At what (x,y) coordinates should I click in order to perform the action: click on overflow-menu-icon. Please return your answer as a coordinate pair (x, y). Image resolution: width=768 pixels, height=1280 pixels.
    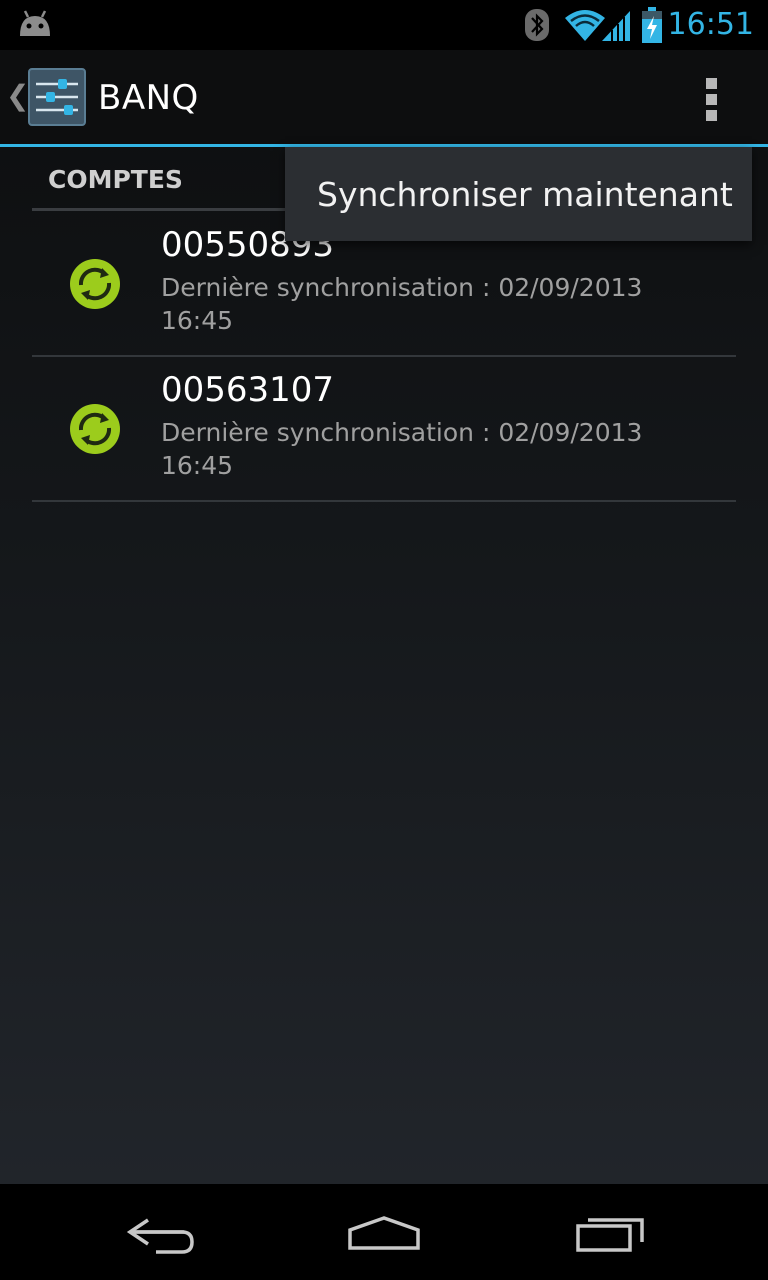
    Looking at the image, I should click on (712, 98).